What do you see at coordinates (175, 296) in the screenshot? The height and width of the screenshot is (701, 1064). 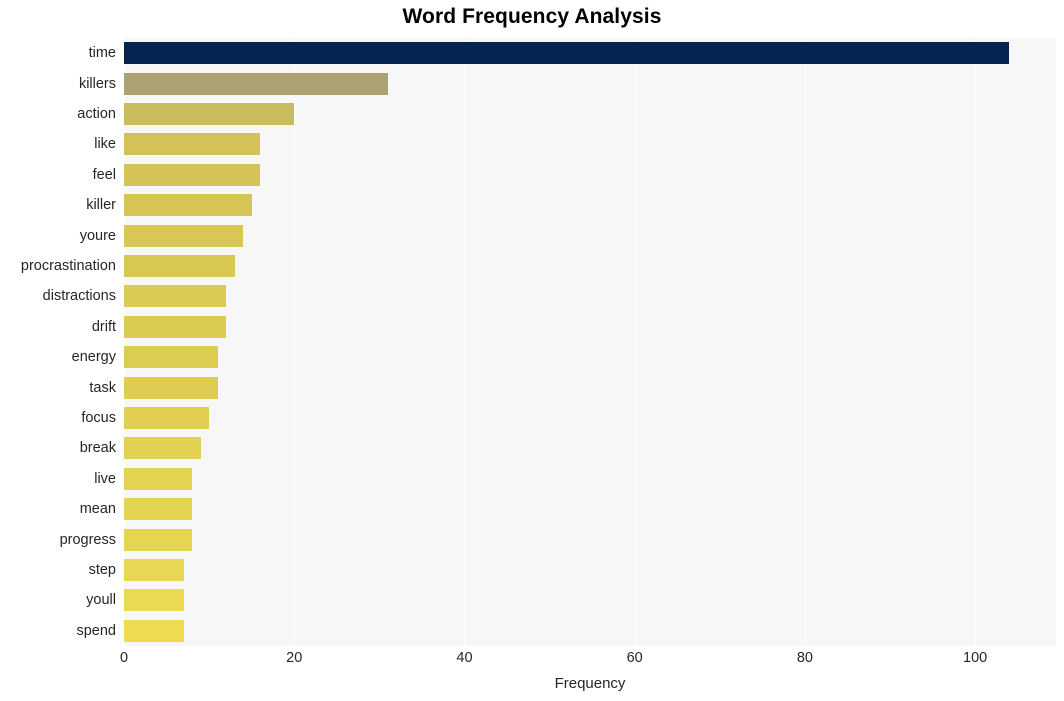 I see `bar-distractions` at bounding box center [175, 296].